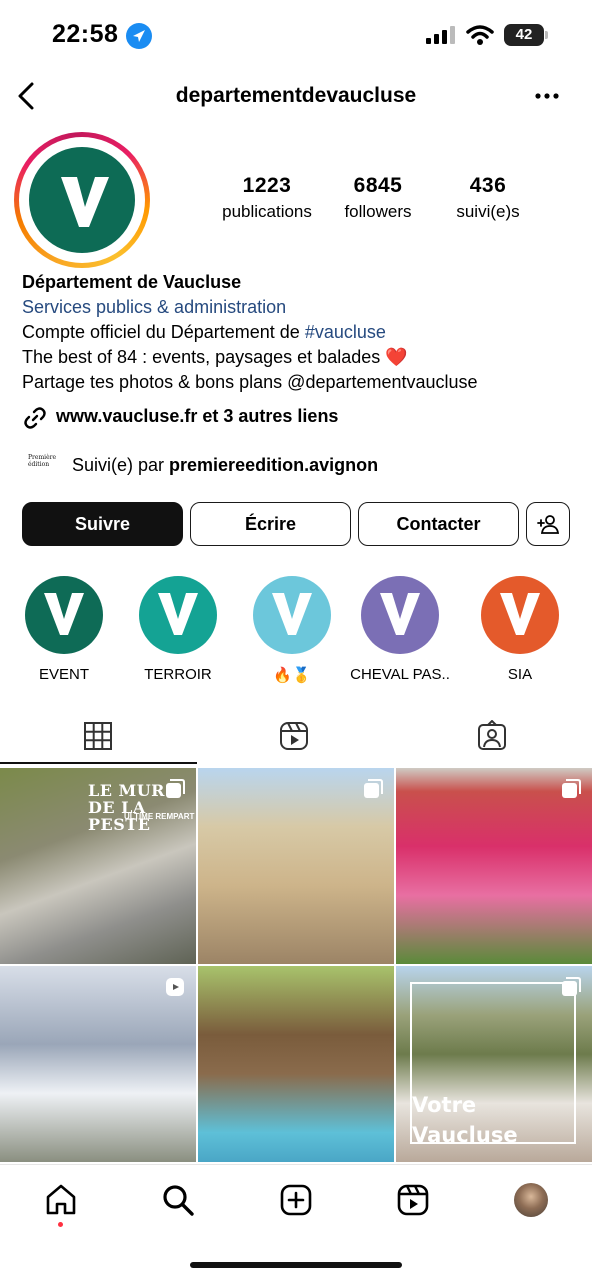 Image resolution: width=592 pixels, height=1280 pixels. What do you see at coordinates (345, 332) in the screenshot?
I see `hashtag-link: #vaucluse` at bounding box center [345, 332].